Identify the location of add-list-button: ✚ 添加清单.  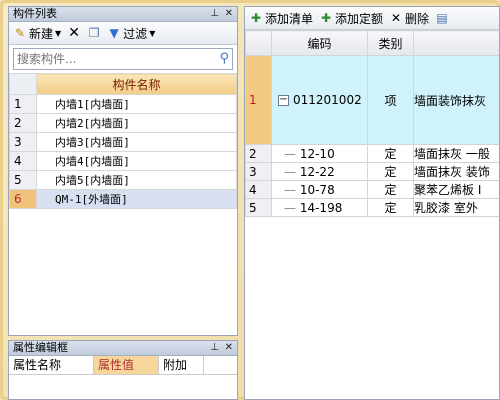
(281, 18).